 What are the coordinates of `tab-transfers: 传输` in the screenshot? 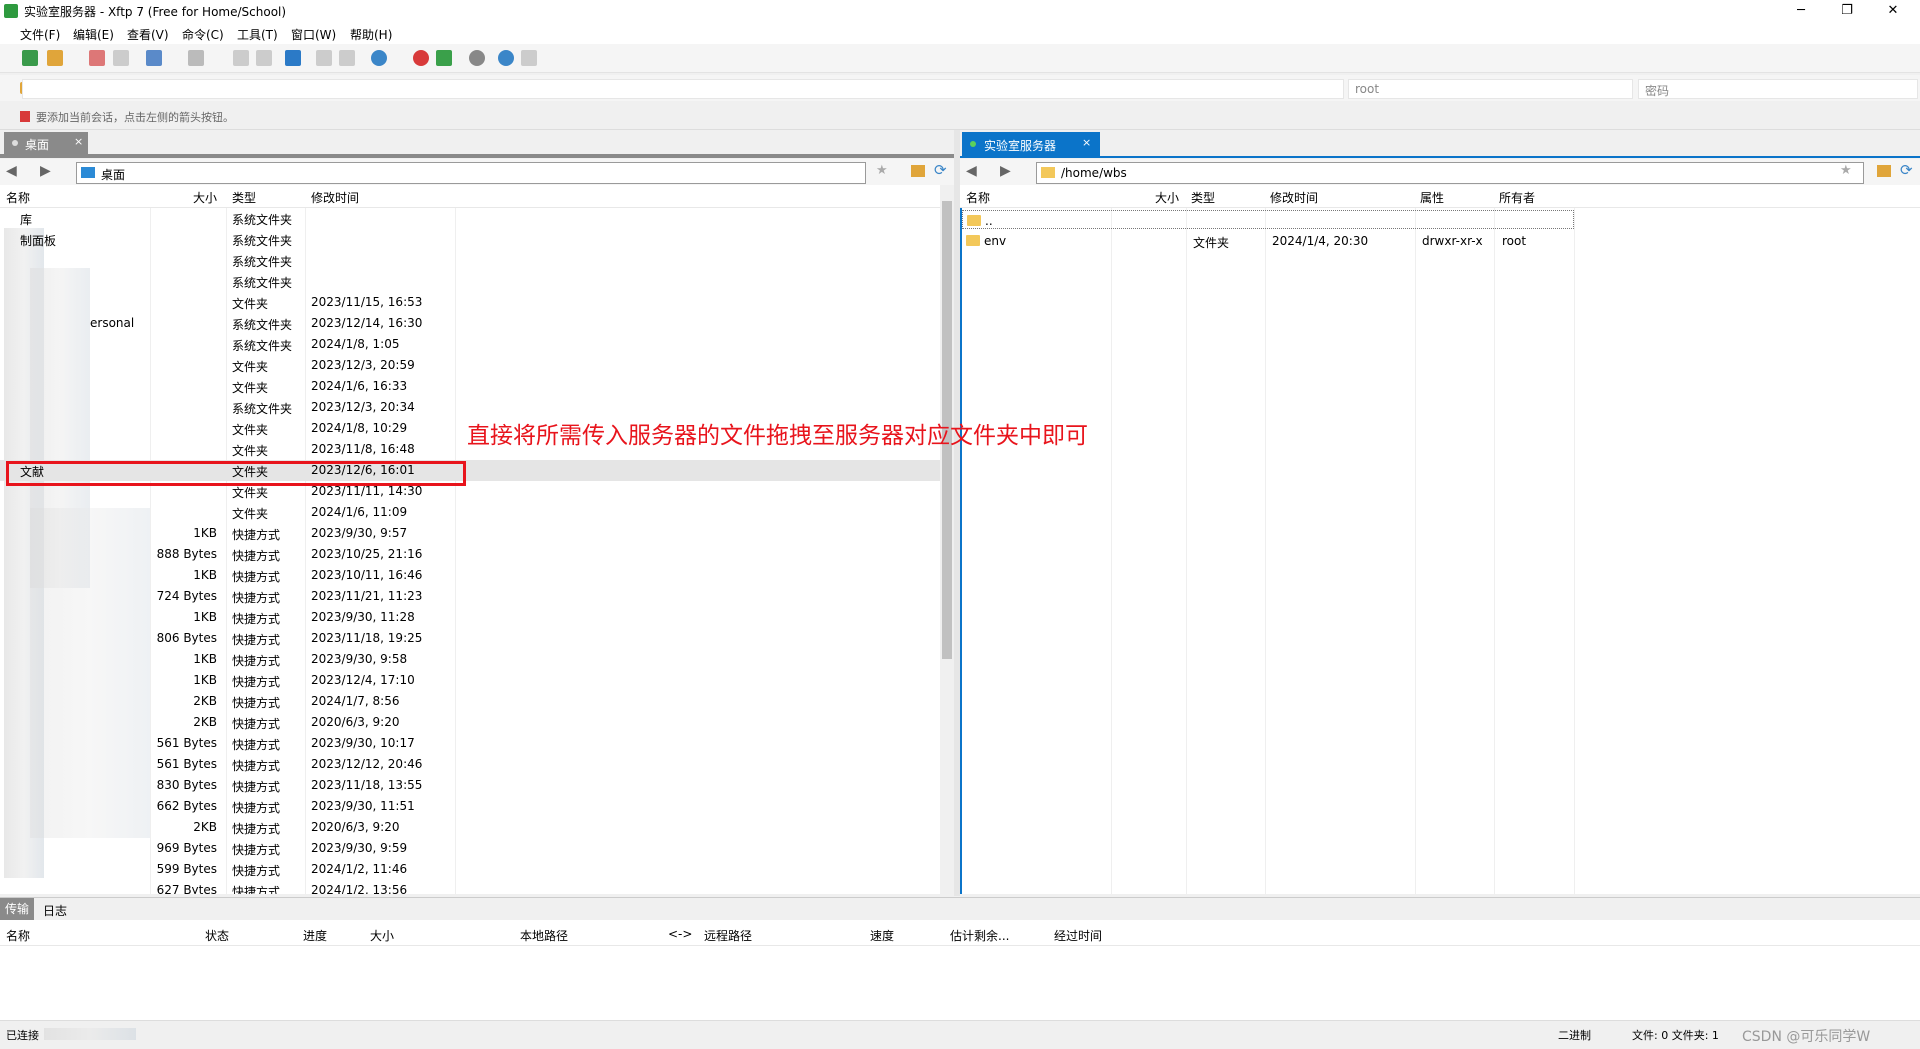 It's located at (17, 909).